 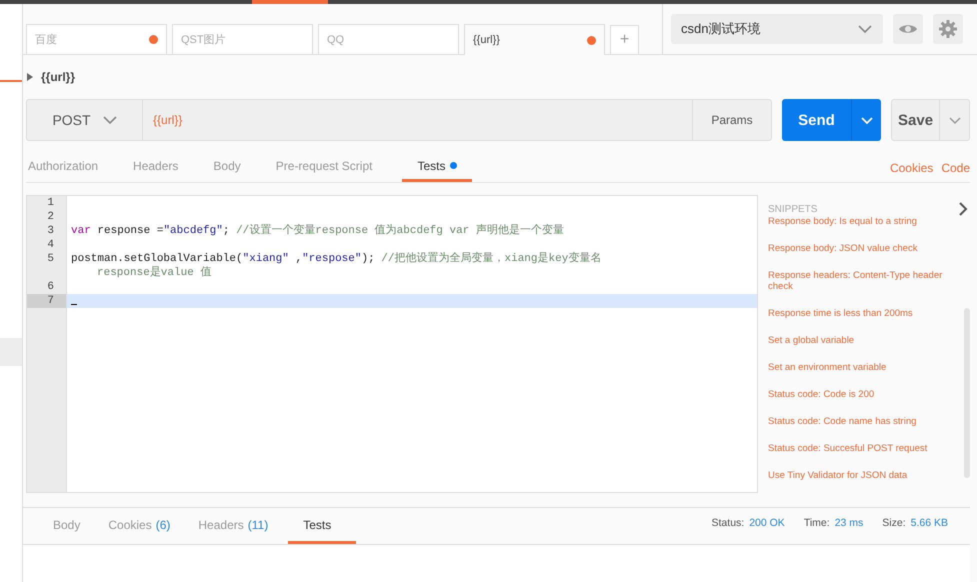 What do you see at coordinates (84, 120) in the screenshot?
I see `method-dropdown: POST` at bounding box center [84, 120].